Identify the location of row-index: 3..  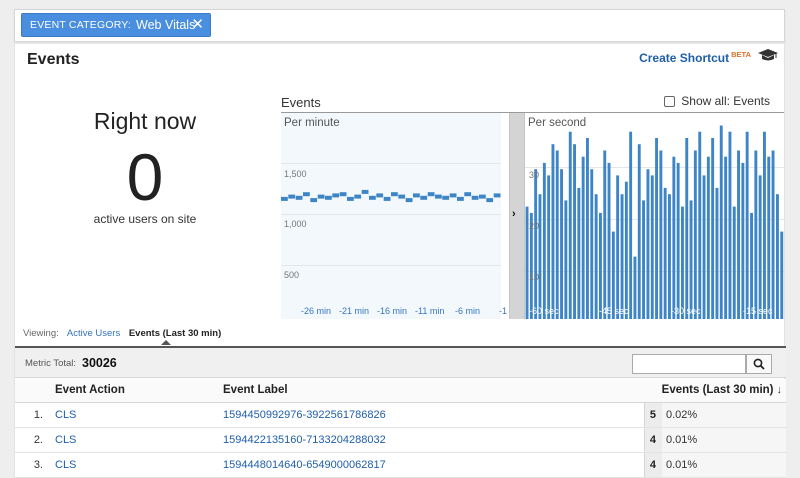
(29, 465).